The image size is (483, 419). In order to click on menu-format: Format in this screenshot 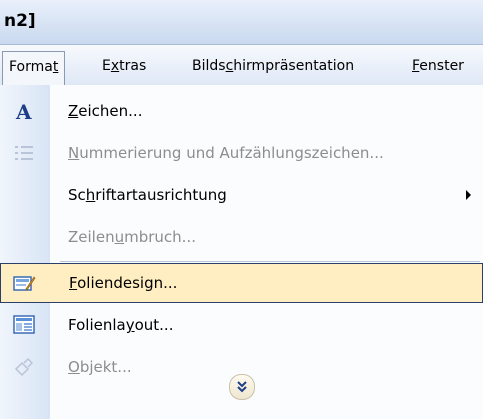, I will do `click(34, 68)`.